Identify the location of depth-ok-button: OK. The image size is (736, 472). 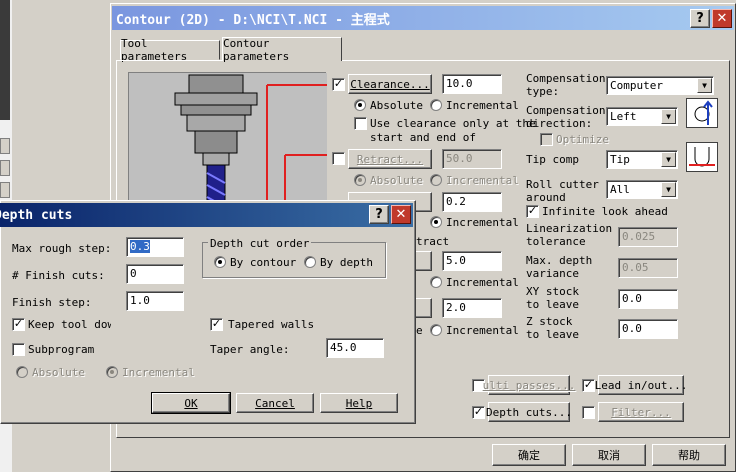
(191, 403).